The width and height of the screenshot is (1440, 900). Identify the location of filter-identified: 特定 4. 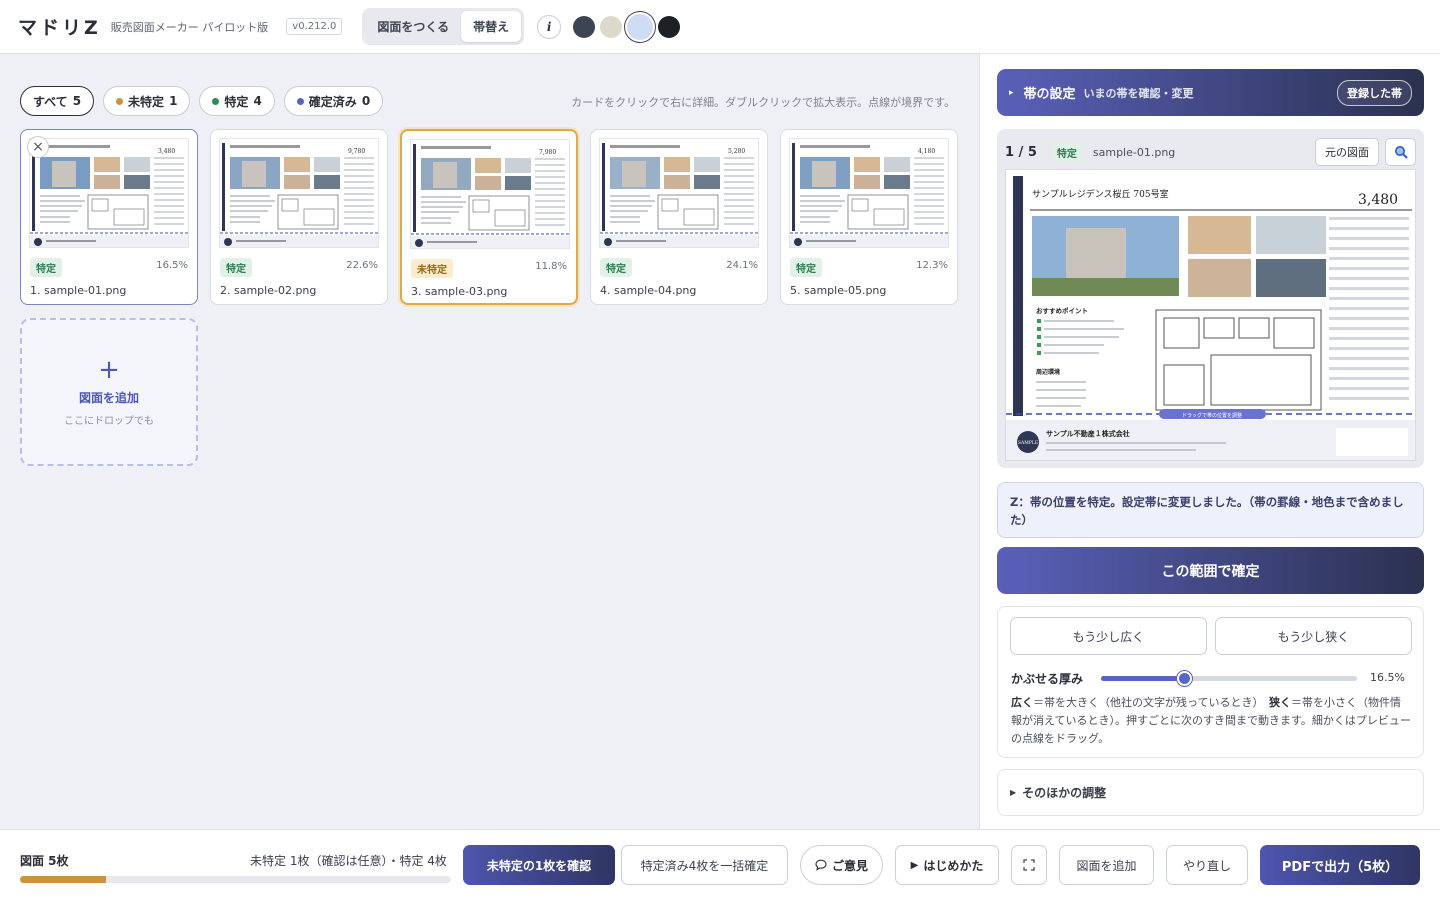
(237, 101).